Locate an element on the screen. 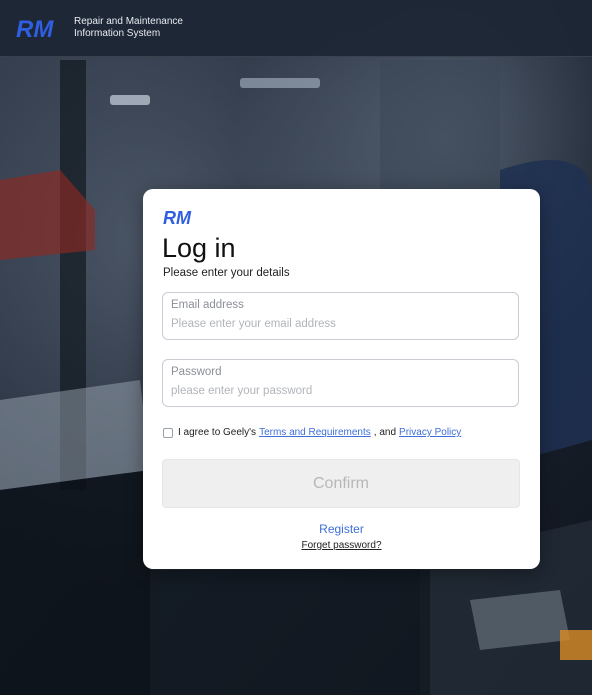 The image size is (592, 695). forget-password-link: Forget password? is located at coordinates (341, 545).